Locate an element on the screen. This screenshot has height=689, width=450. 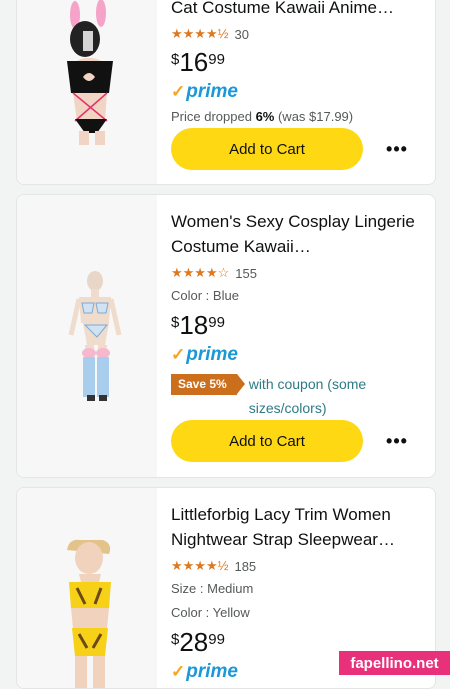
star-rating-icon: ★★★★☆ is located at coordinates (200, 272).